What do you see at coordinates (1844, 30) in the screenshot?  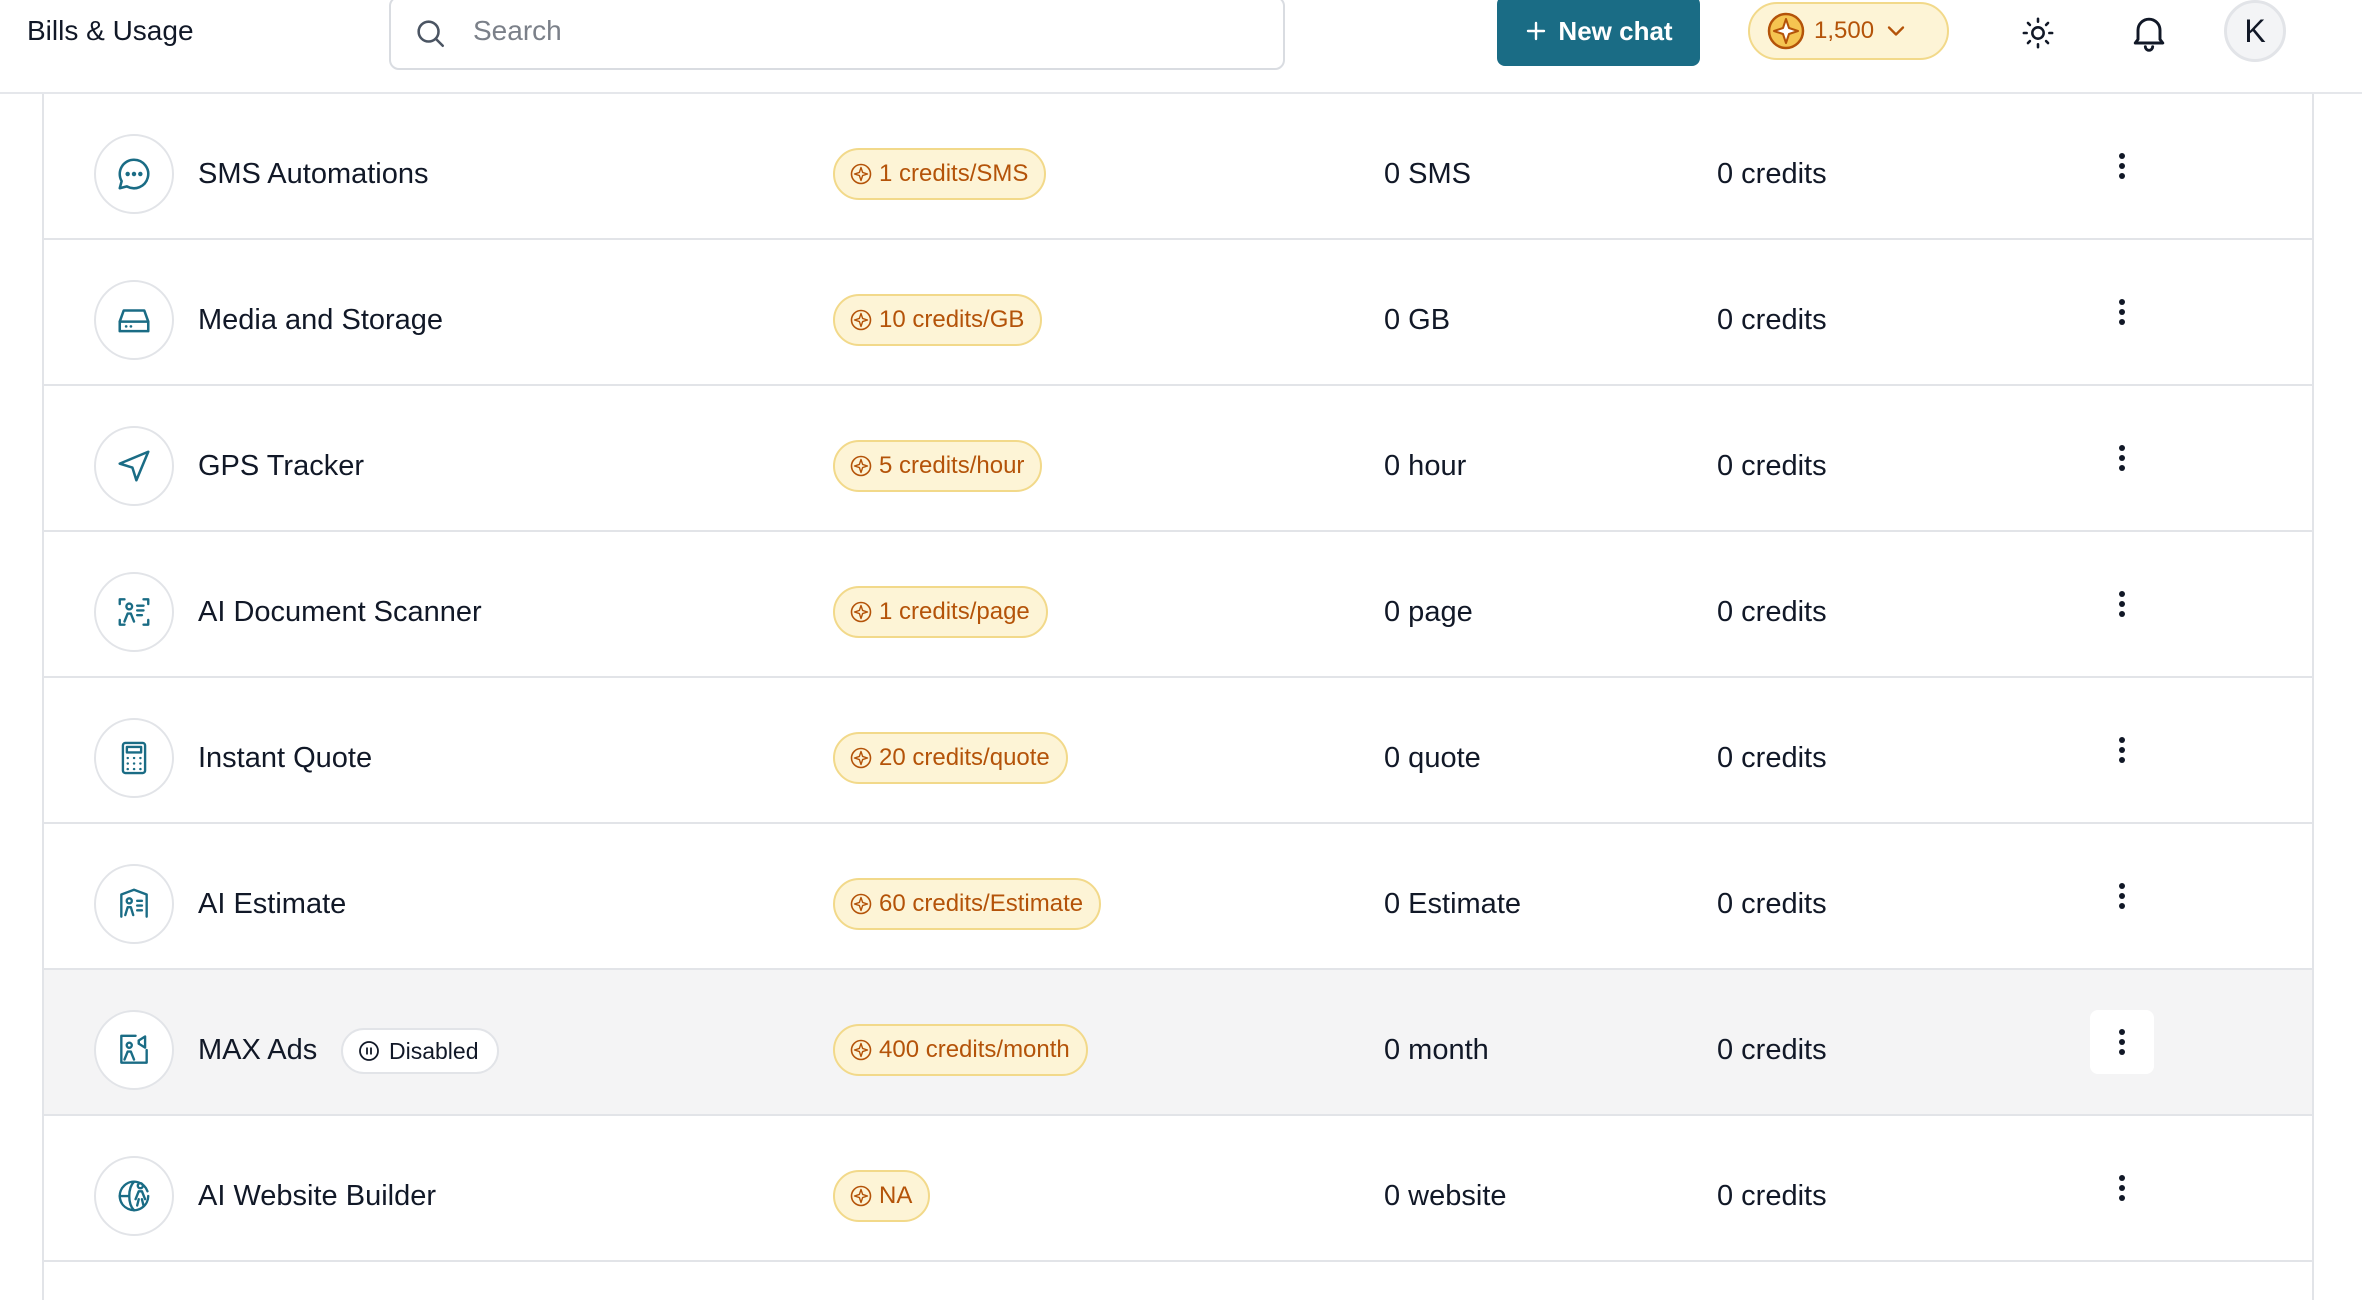 I see `credits-balance-value: 1,500` at bounding box center [1844, 30].